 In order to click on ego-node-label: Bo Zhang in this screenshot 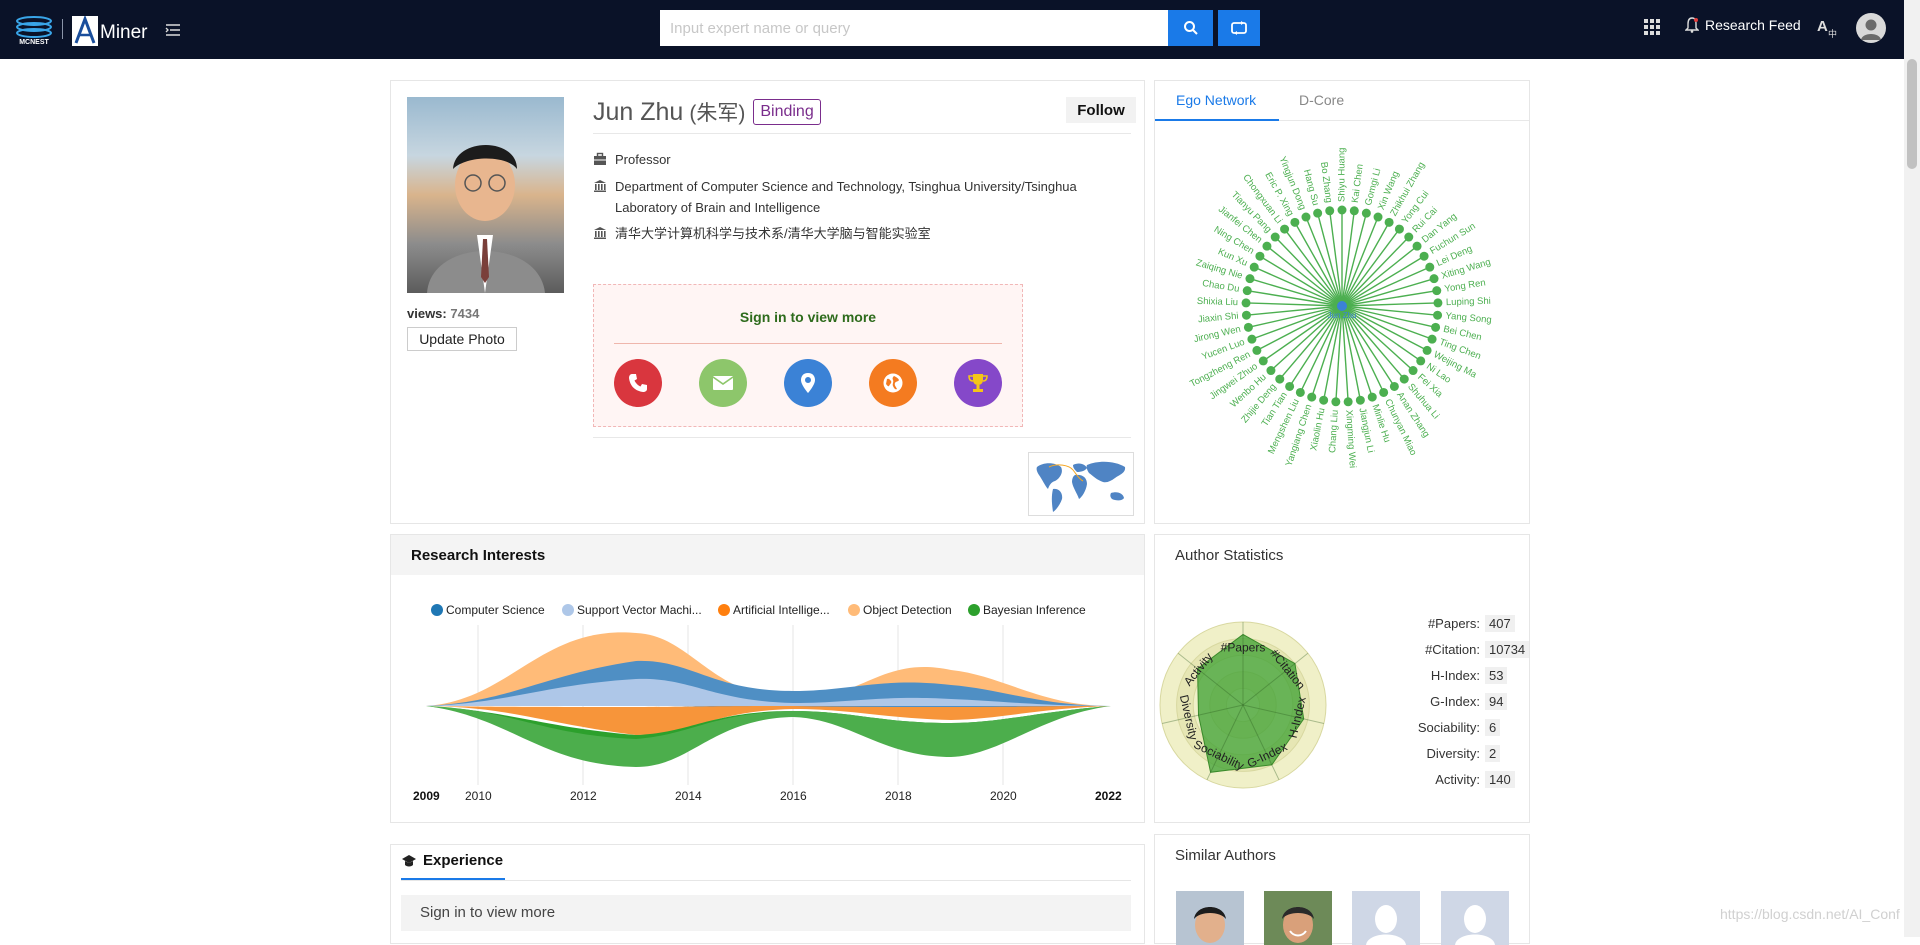, I will do `click(1326, 182)`.